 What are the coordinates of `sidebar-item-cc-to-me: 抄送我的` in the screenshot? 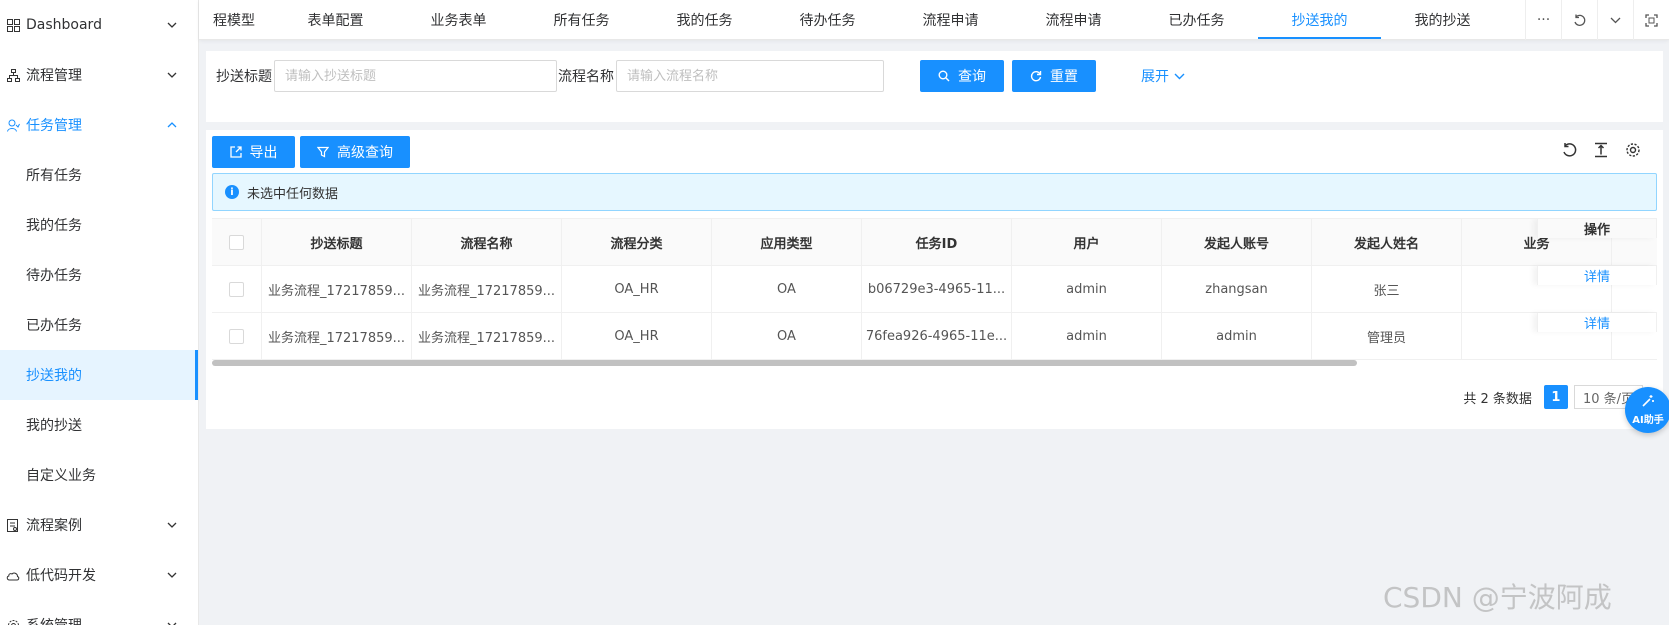 It's located at (99, 375).